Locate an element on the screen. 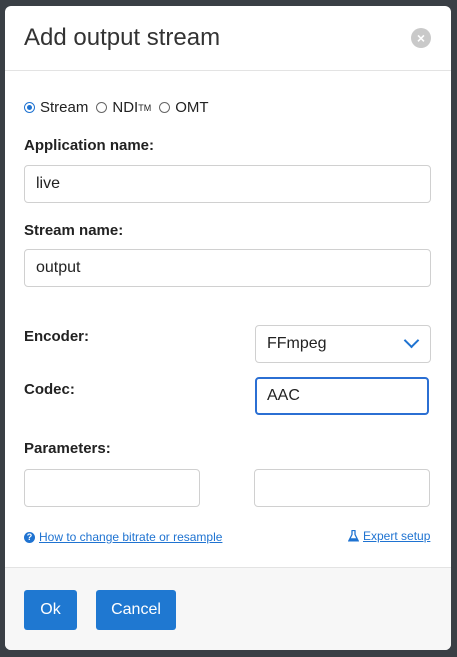  dialog-footer: Ok Cancel is located at coordinates (228, 608).